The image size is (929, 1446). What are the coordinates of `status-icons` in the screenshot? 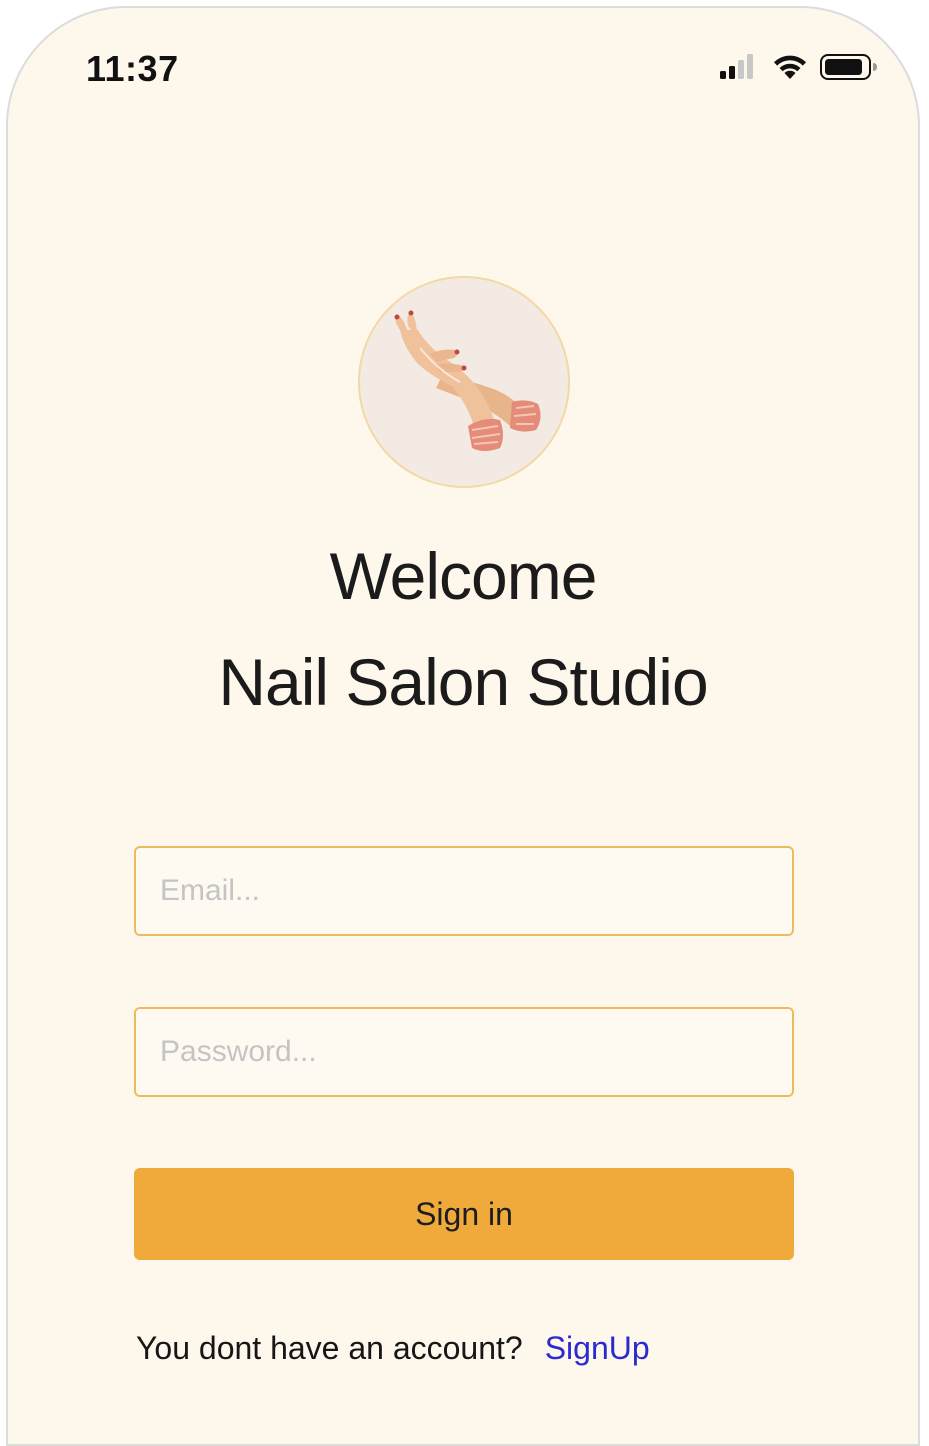 It's located at (799, 69).